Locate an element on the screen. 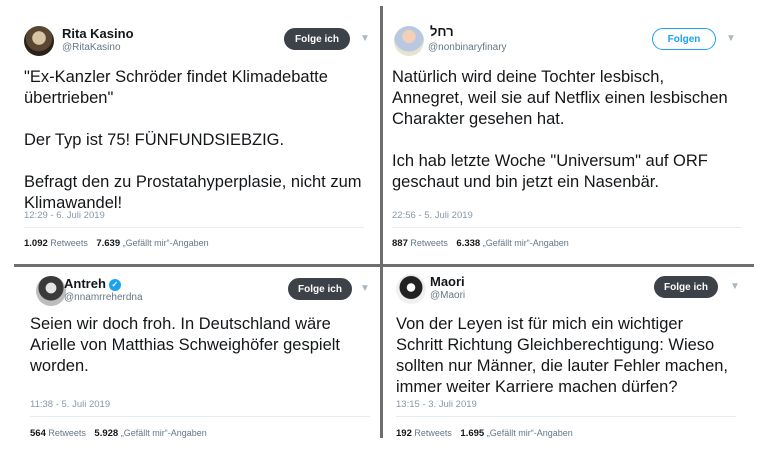  tweet-stats: 564 Retweets 5.928 „Gefällt mir“-Angaben is located at coordinates (118, 433).